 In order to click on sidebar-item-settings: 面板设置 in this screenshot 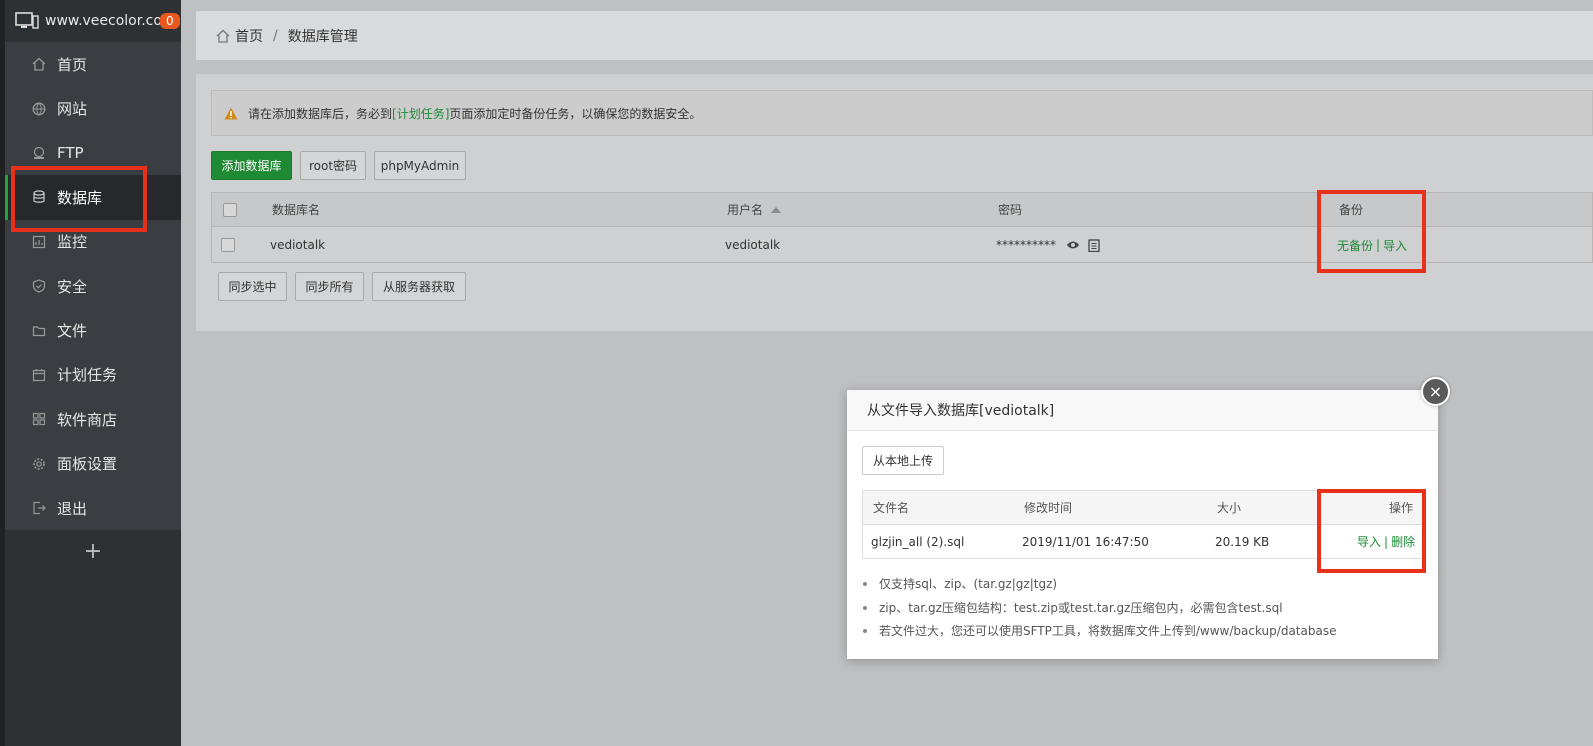, I will do `click(93, 464)`.